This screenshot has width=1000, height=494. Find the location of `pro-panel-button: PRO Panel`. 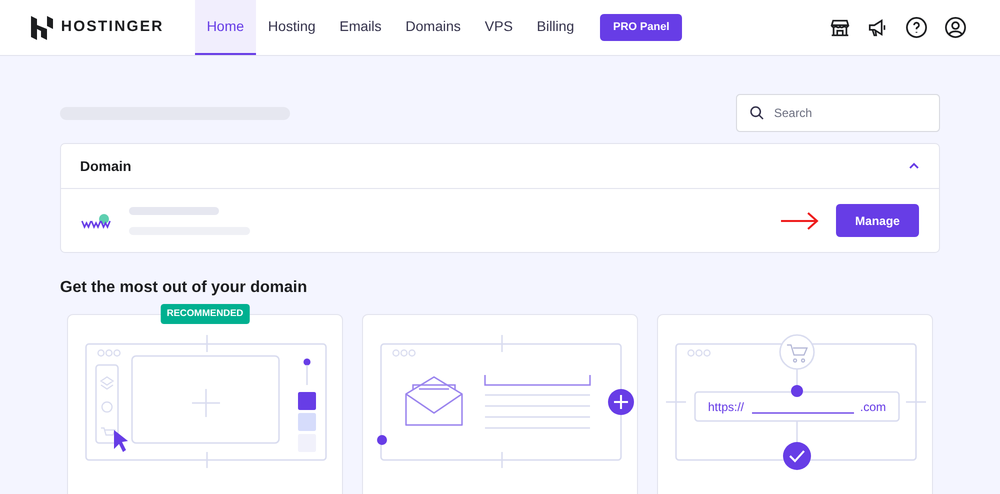

pro-panel-button: PRO Panel is located at coordinates (641, 27).